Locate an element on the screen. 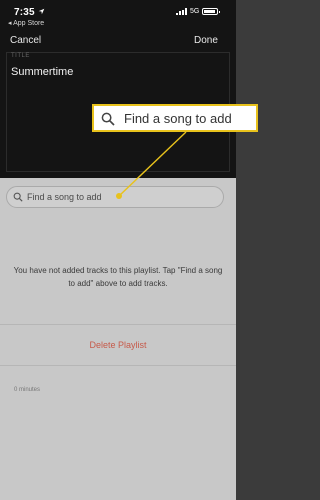 This screenshot has height=500, width=320. find-song-search-field: Find a song to add is located at coordinates (115, 197).